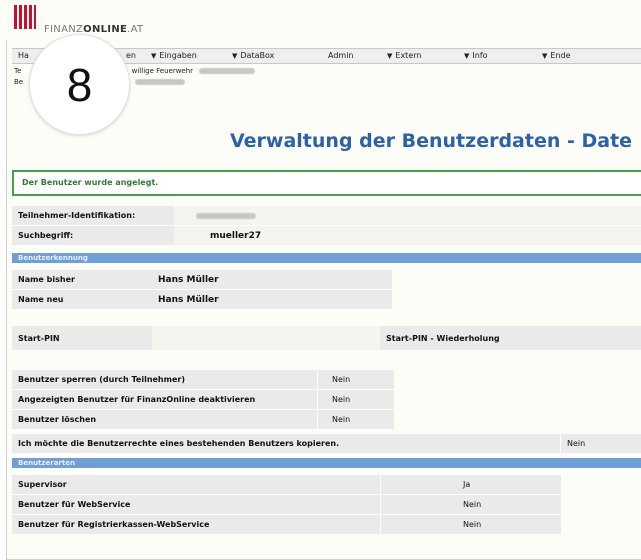  What do you see at coordinates (326, 463) in the screenshot?
I see `section-benutzerarten: Benutzerarten` at bounding box center [326, 463].